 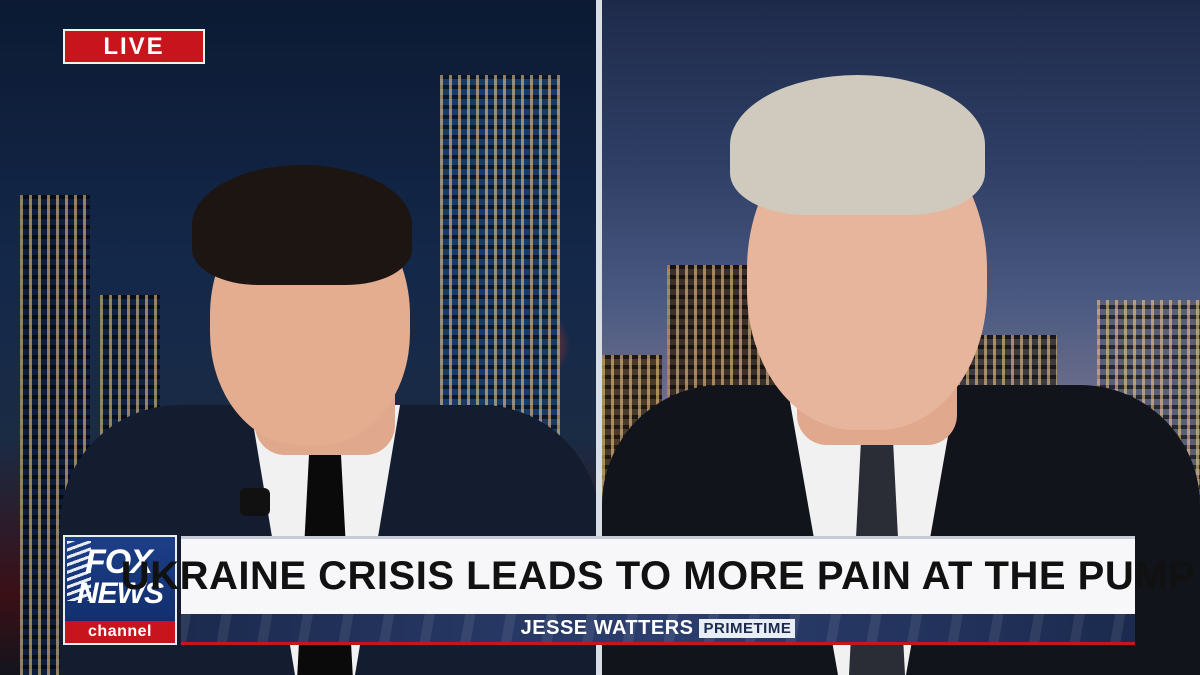 I want to click on guest-hair, so click(x=857, y=145).